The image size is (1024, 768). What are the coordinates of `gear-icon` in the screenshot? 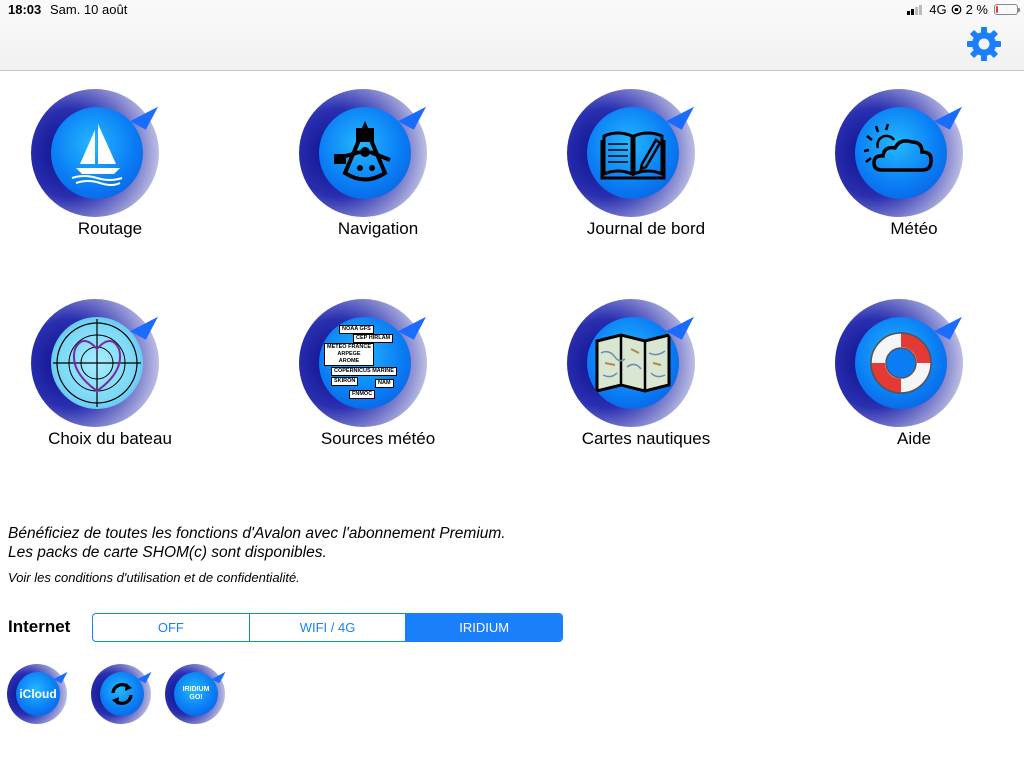 It's located at (984, 44).